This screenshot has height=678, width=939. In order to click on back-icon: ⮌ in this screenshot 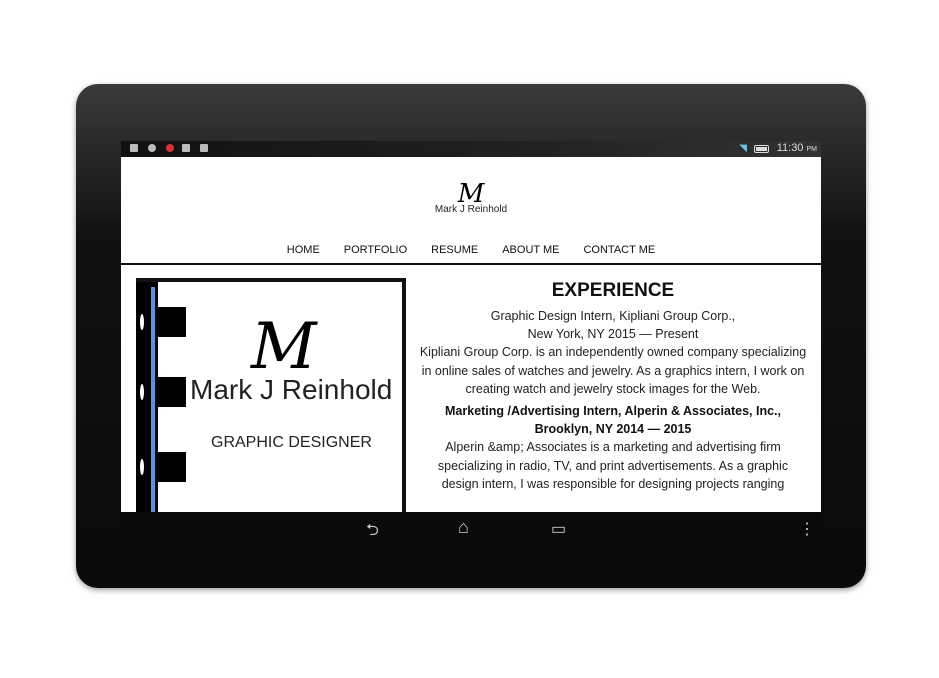, I will do `click(372, 532)`.